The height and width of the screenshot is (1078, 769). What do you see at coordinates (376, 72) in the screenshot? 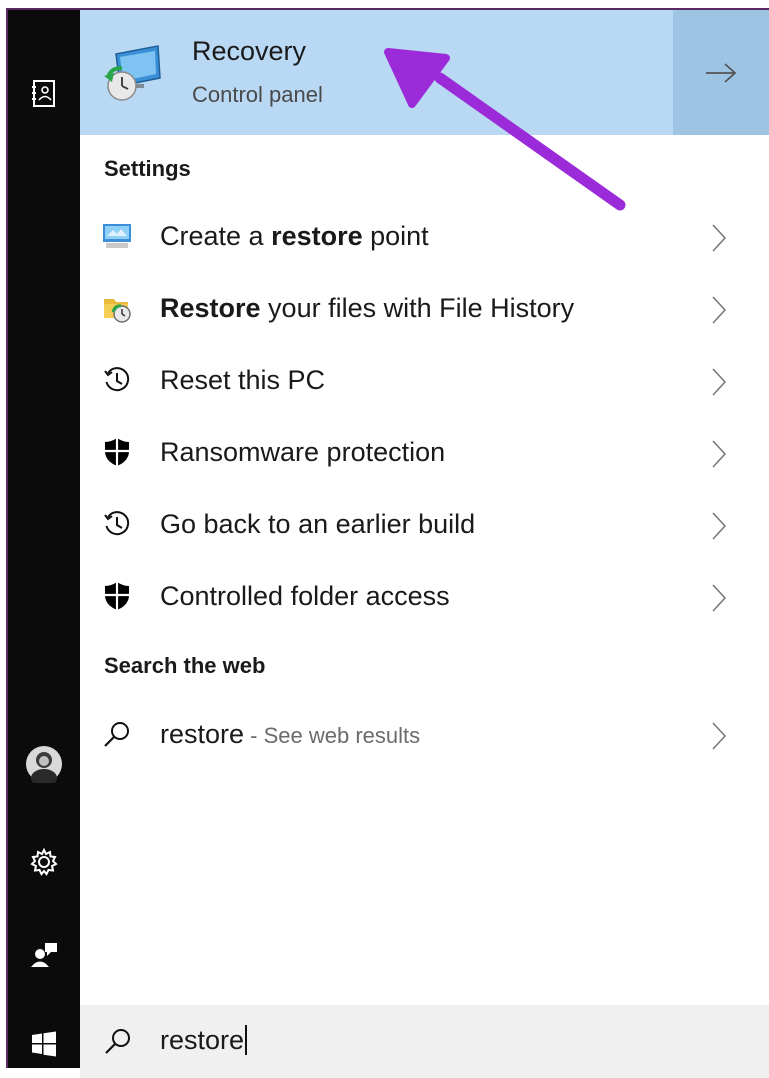
I see `top-result-recovery: Recovery Control panel` at bounding box center [376, 72].